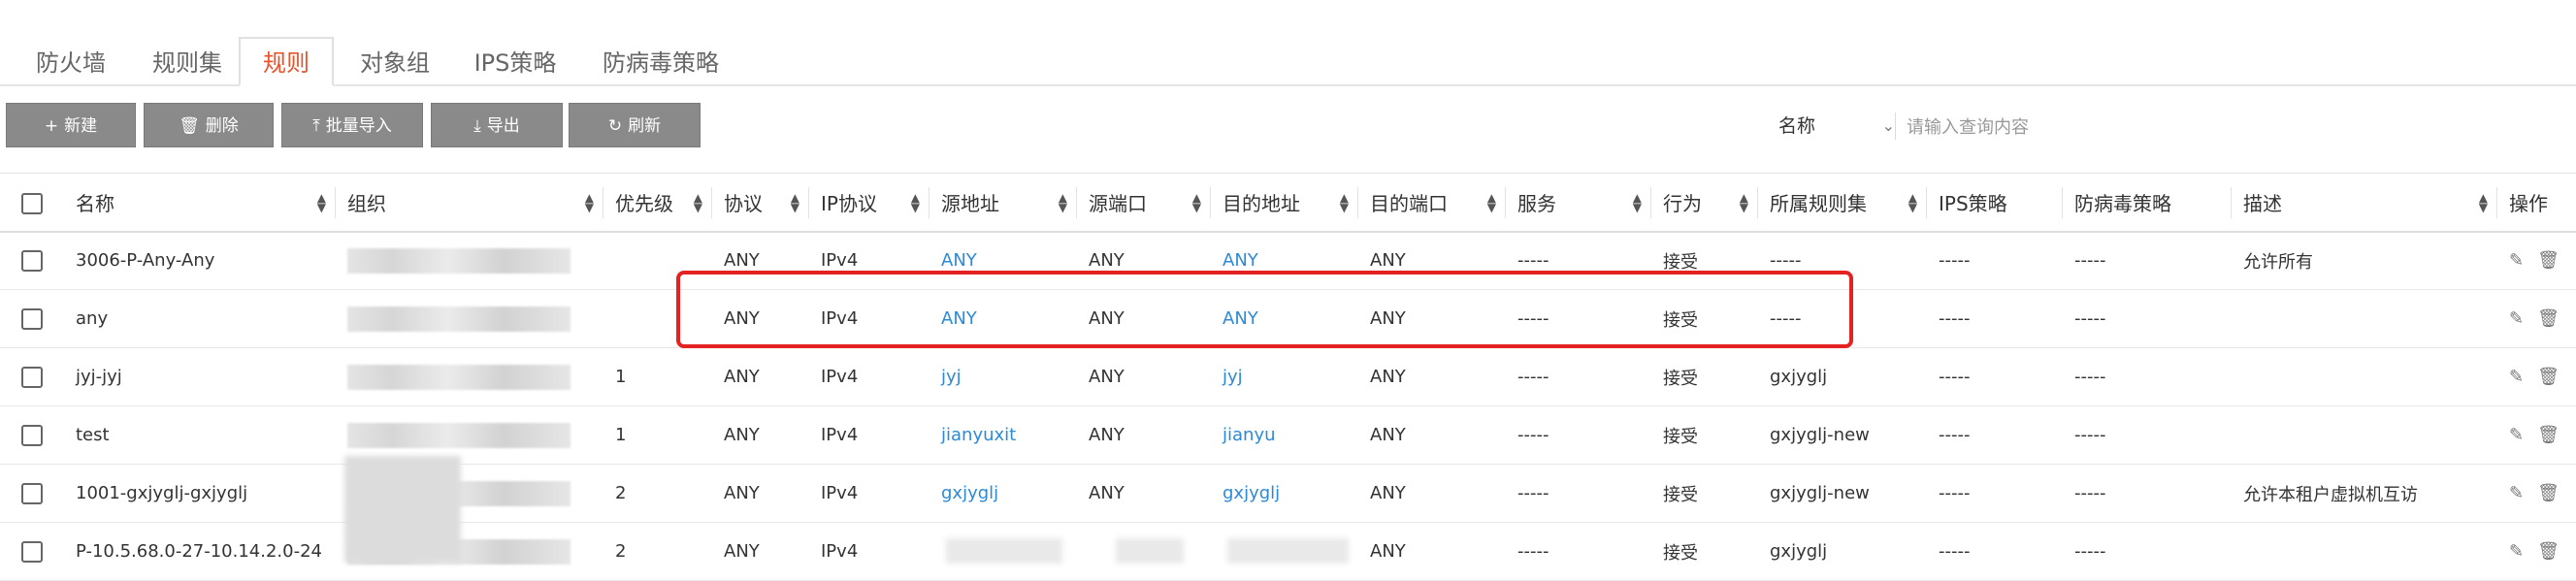  I want to click on col-dst-addr: 目的地址 ▲ ▼, so click(1284, 203).